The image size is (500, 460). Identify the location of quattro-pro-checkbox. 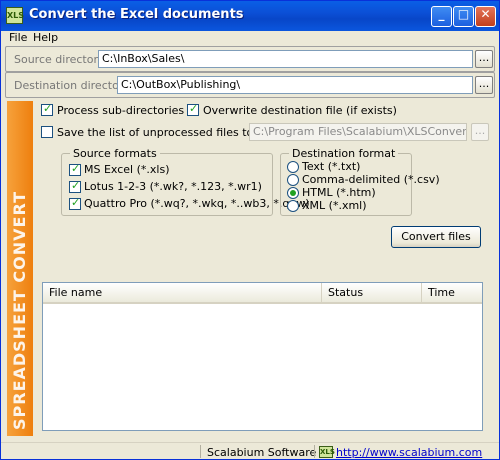
(75, 203).